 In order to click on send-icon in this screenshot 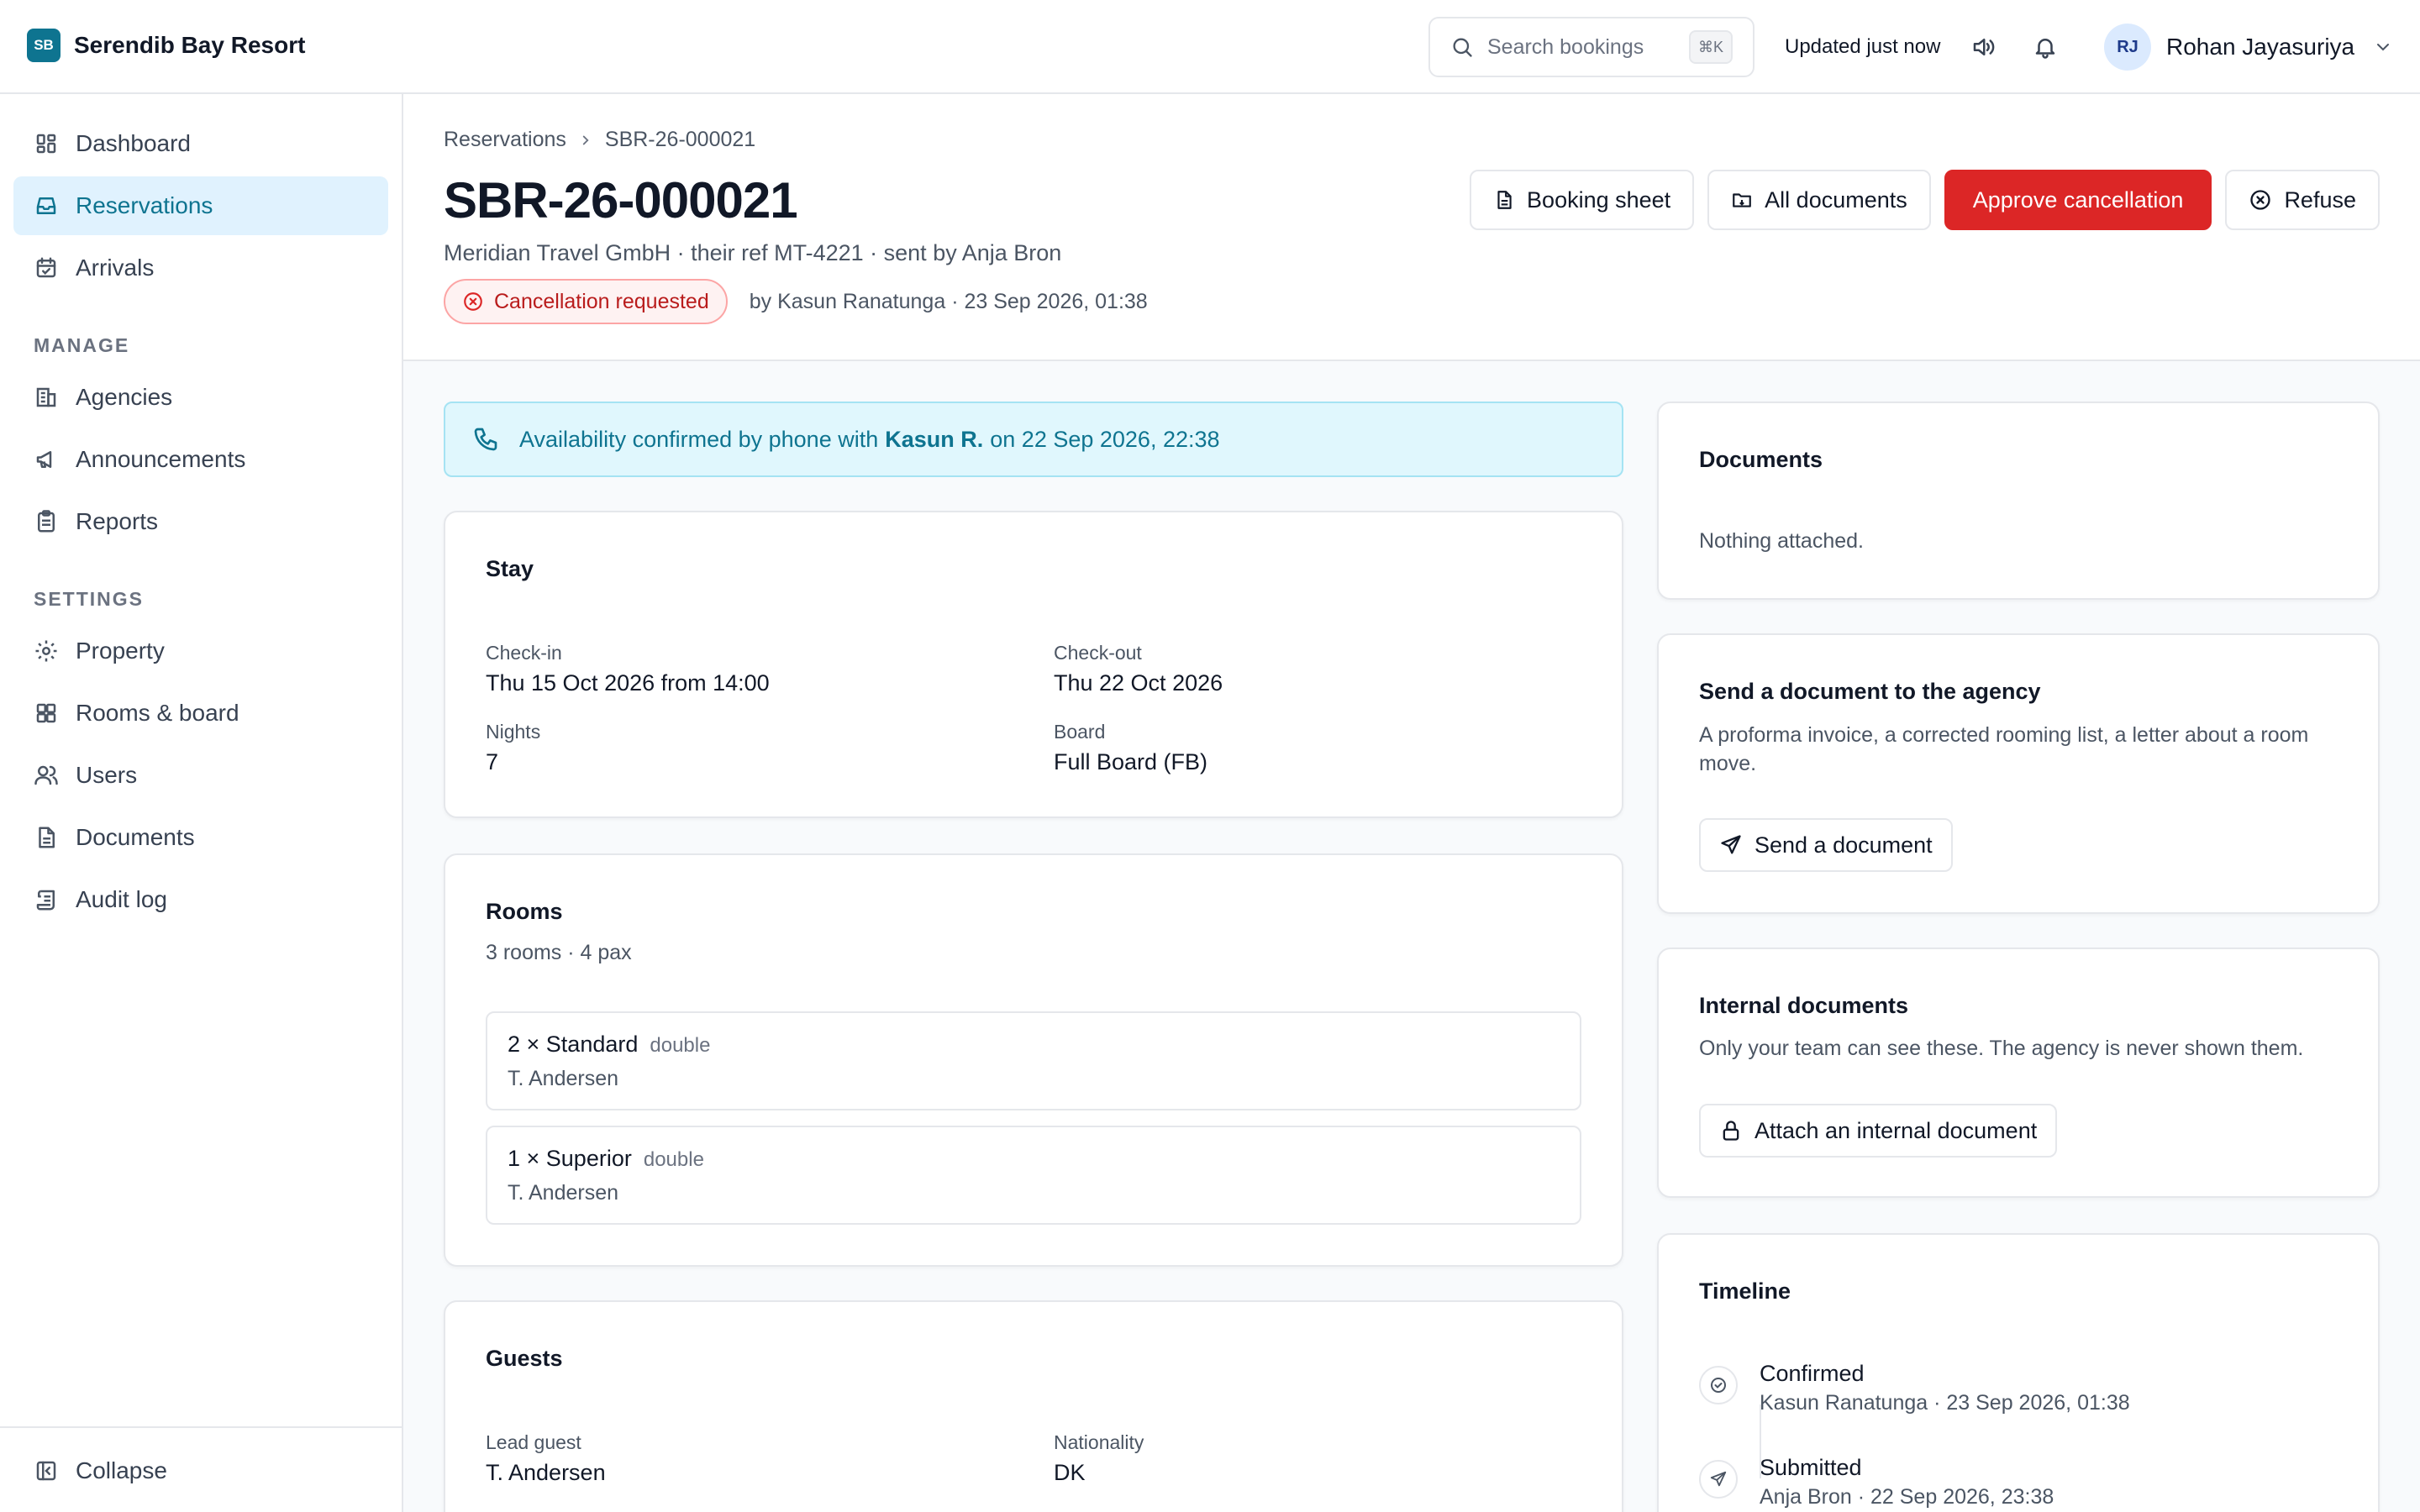, I will do `click(1718, 1479)`.